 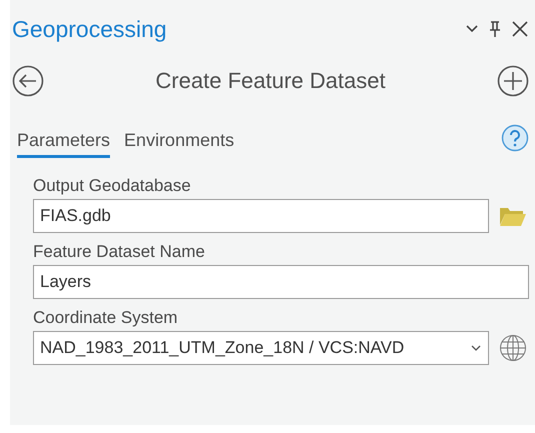 I want to click on tab: Parameters, so click(x=63, y=144).